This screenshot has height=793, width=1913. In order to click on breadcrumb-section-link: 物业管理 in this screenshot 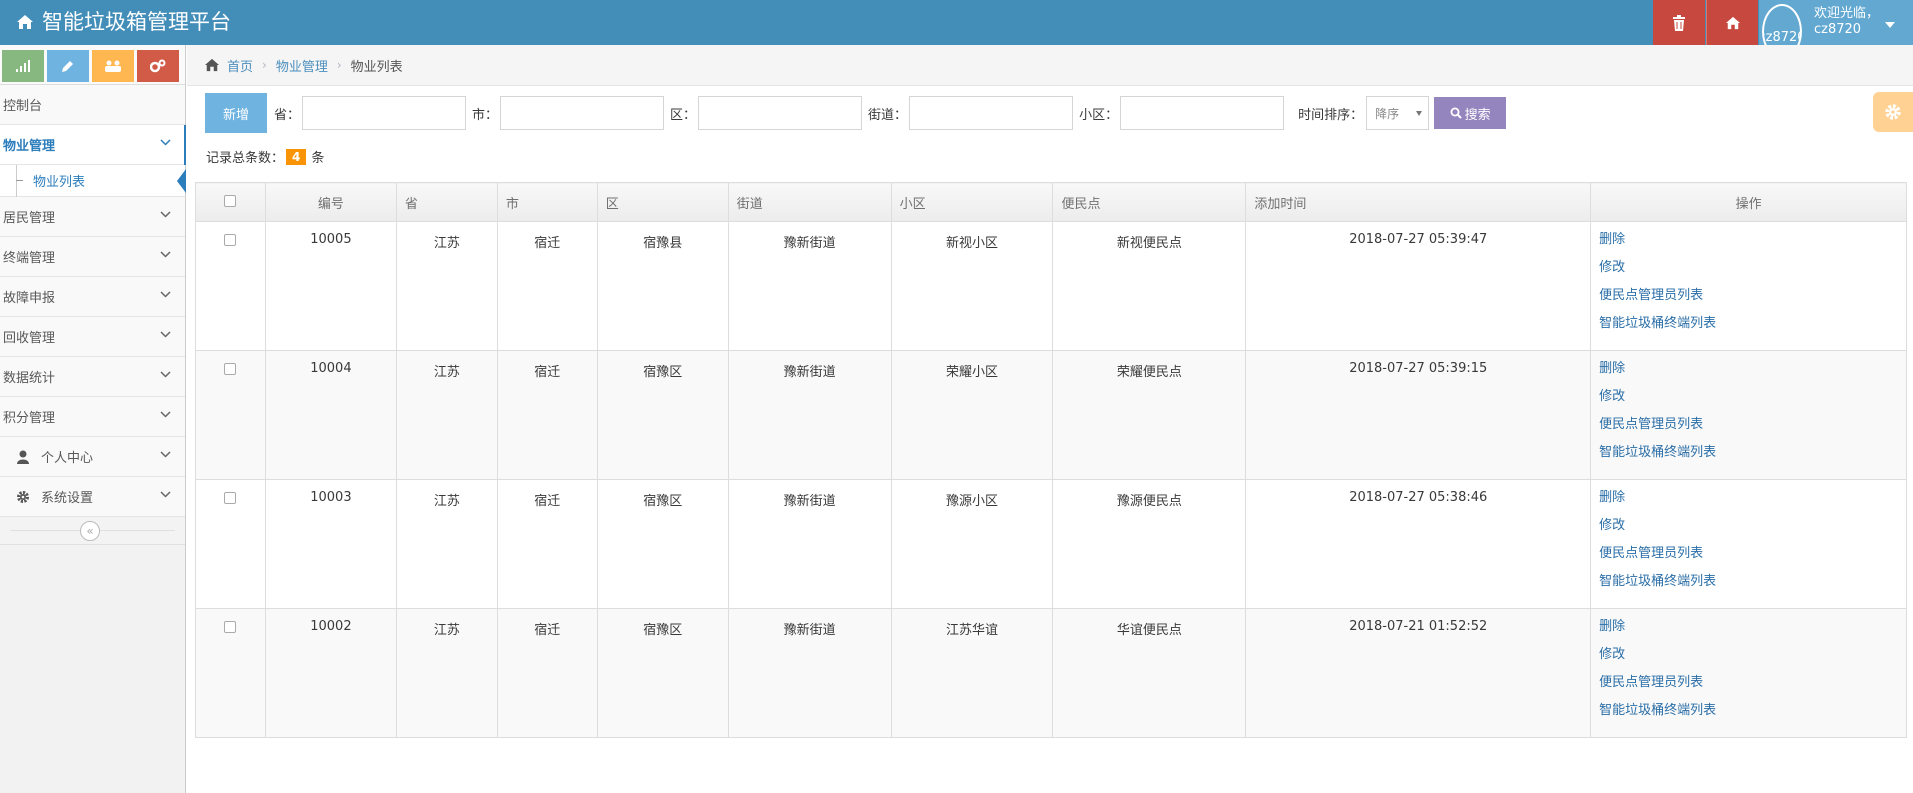, I will do `click(302, 65)`.